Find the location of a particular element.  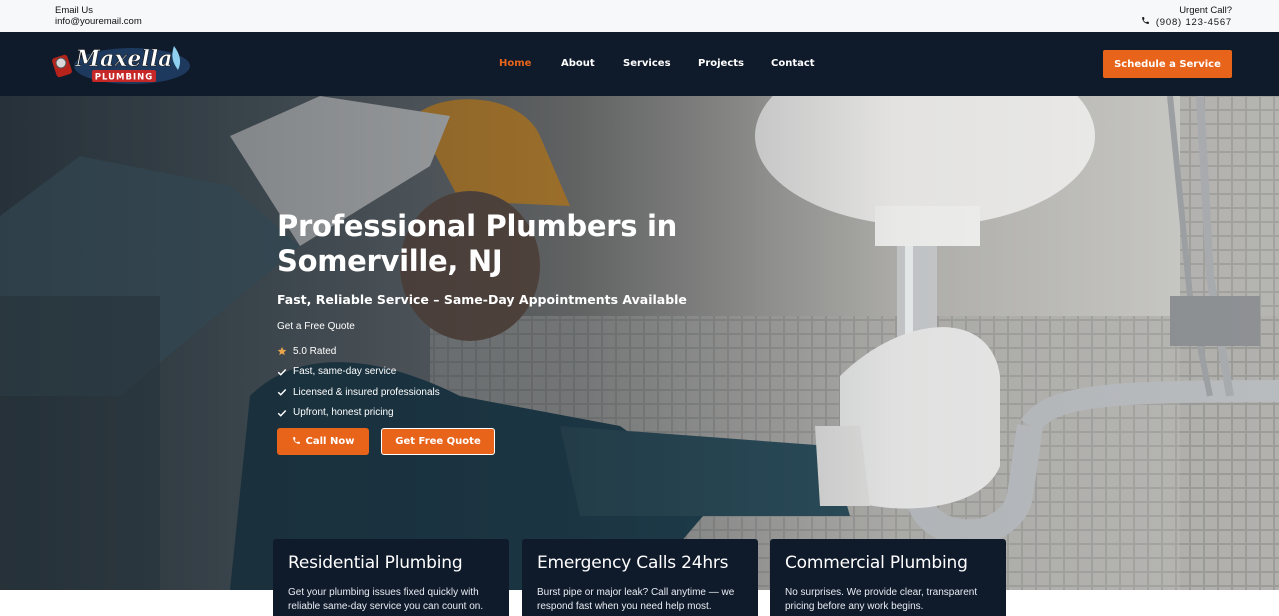

logo-graphic: Maxella PLUMBING is located at coordinates (121, 65).